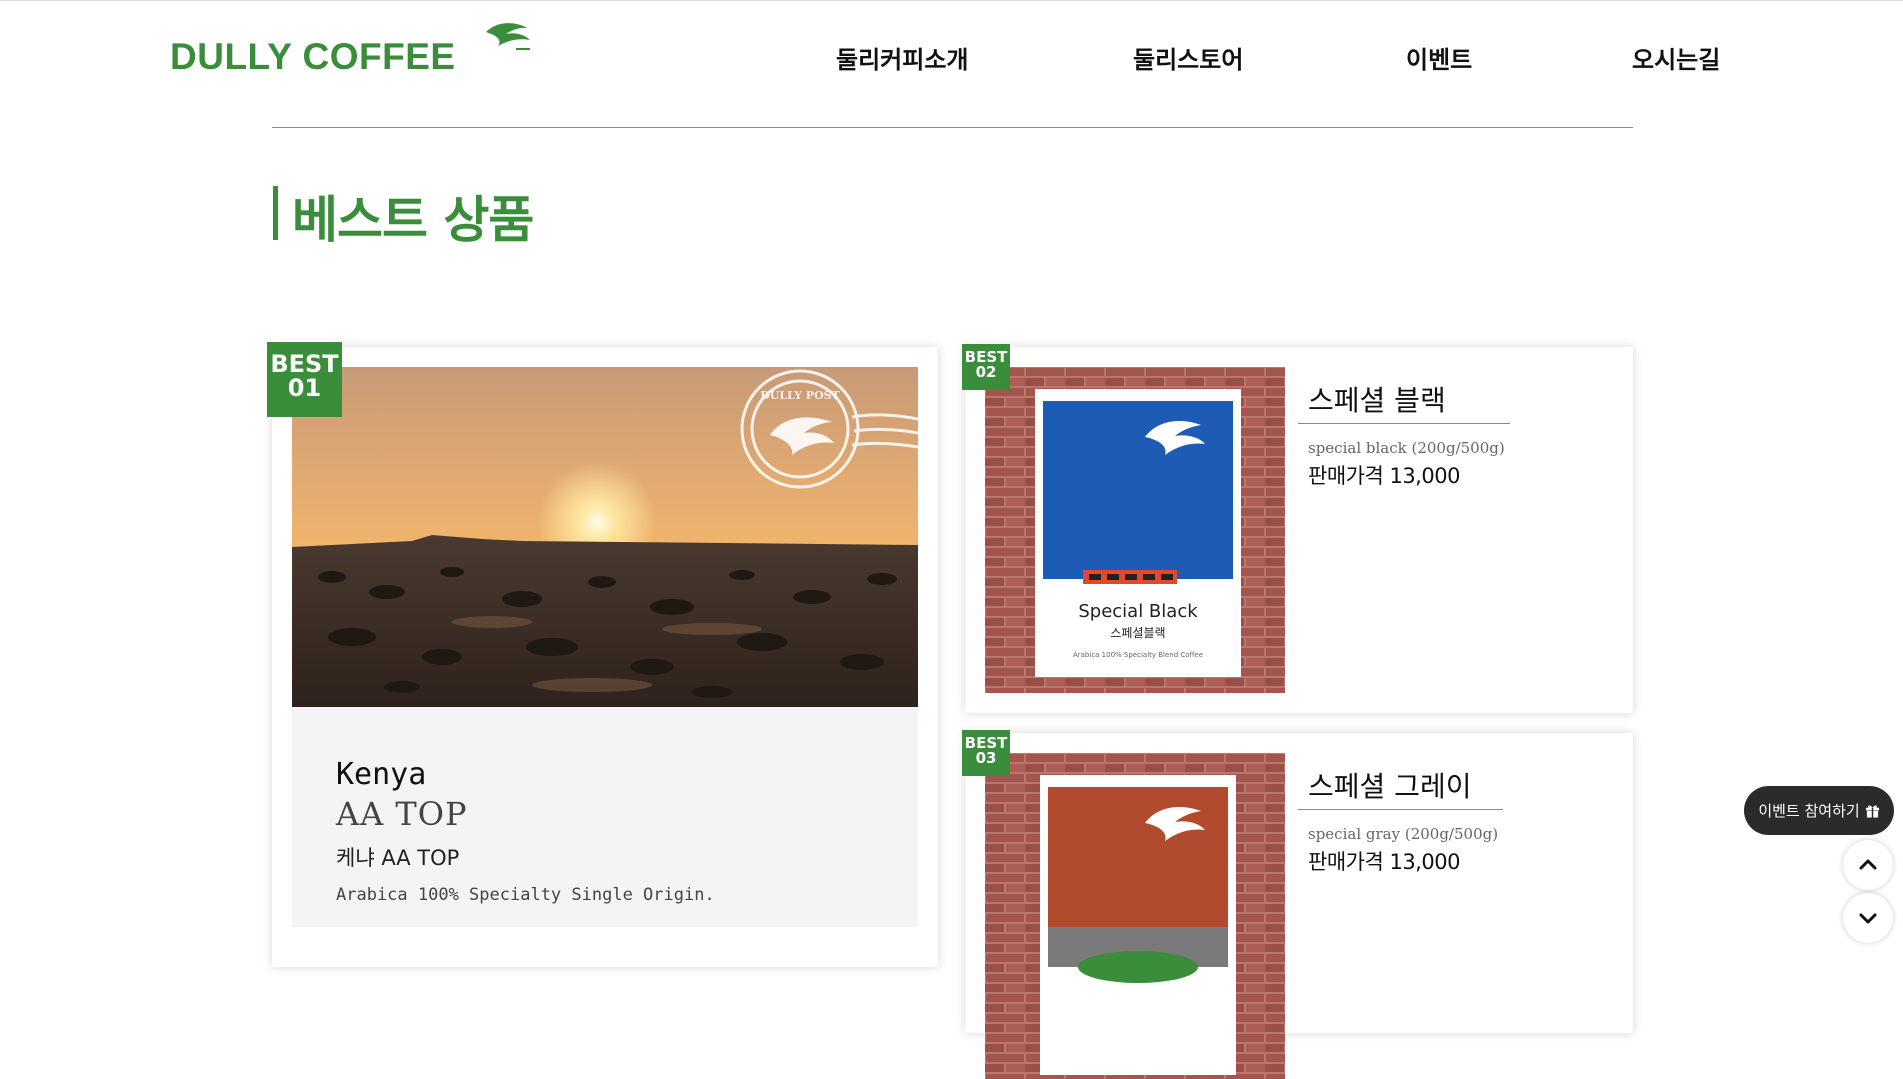 This screenshot has width=1903, height=1079. I want to click on chevron-down-icon, so click(1868, 918).